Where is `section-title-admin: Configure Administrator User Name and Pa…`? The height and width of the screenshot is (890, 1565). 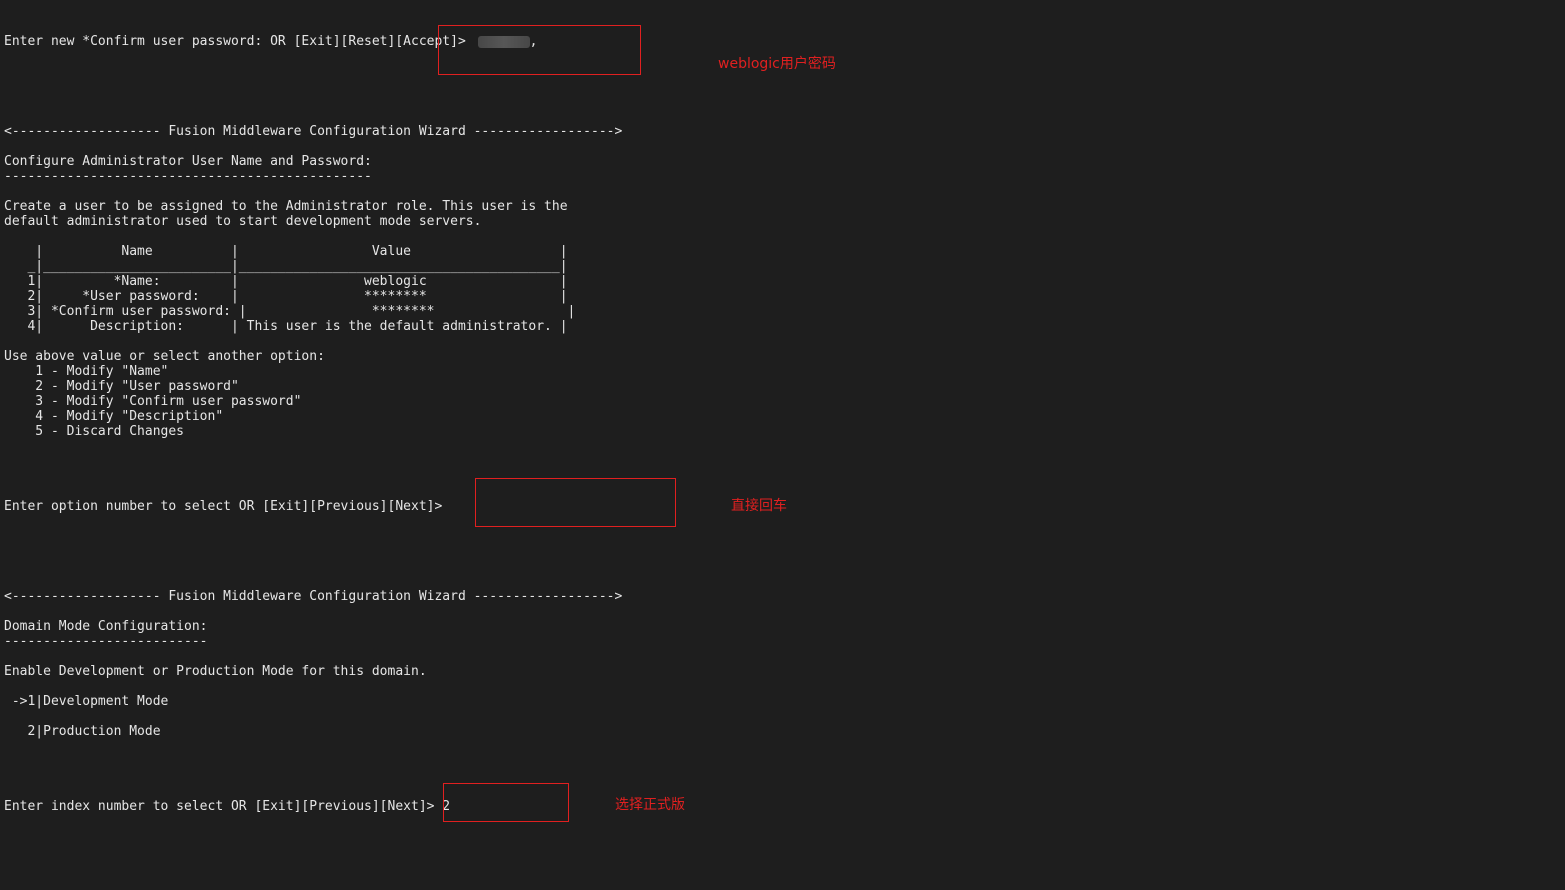
section-title-admin: Configure Administrator User Name and Pa… is located at coordinates (188, 161).